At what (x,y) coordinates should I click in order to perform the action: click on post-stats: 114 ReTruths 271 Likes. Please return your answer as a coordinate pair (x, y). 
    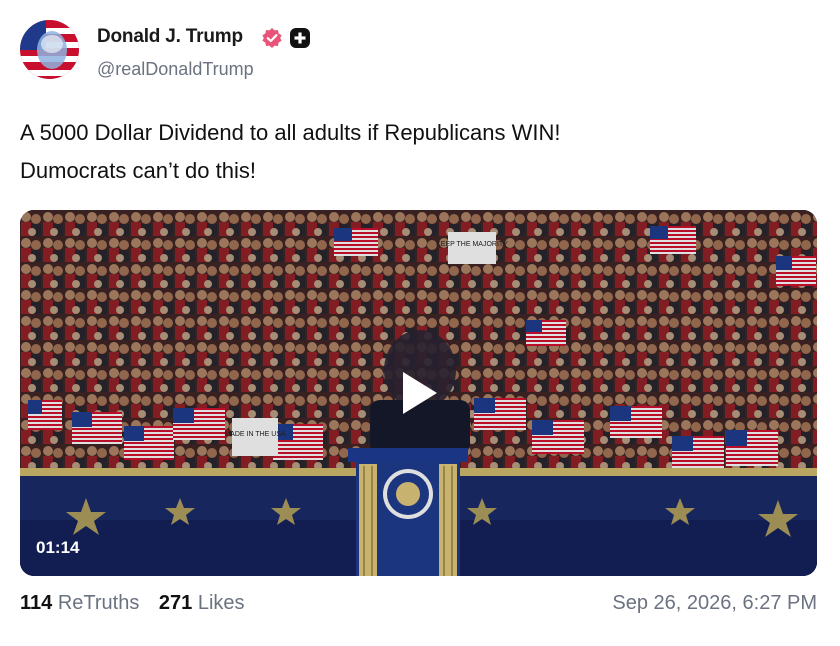
    Looking at the image, I should click on (139, 603).